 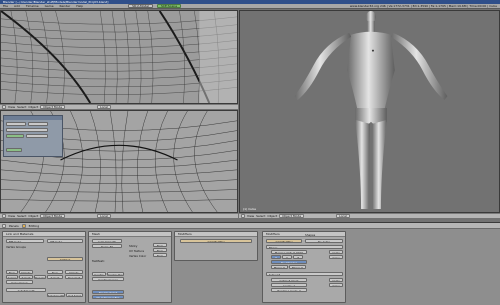 What do you see at coordinates (250, 226) in the screenshot?
I see `buttons-header: Panels Editing` at bounding box center [250, 226].